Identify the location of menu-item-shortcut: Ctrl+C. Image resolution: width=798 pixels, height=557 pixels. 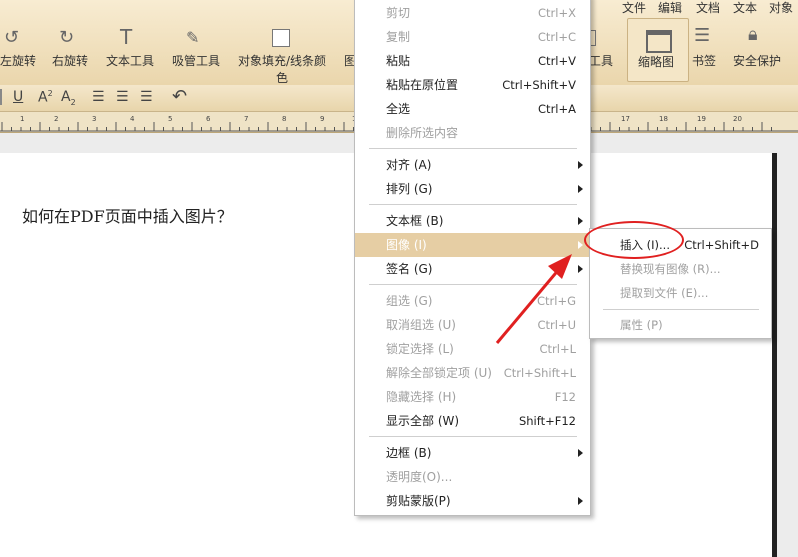
(556, 37).